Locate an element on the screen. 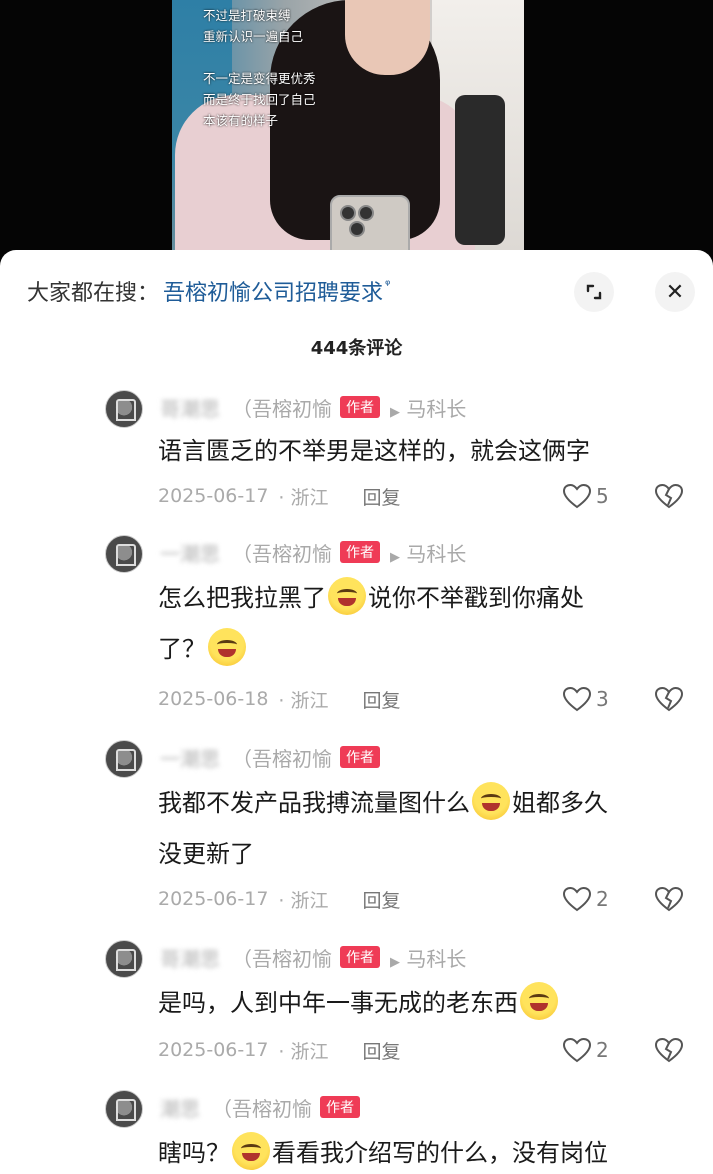  comment-text: 我都不发产品我搏流量图什么 姐都多久 没更新了 is located at coordinates (418, 829).